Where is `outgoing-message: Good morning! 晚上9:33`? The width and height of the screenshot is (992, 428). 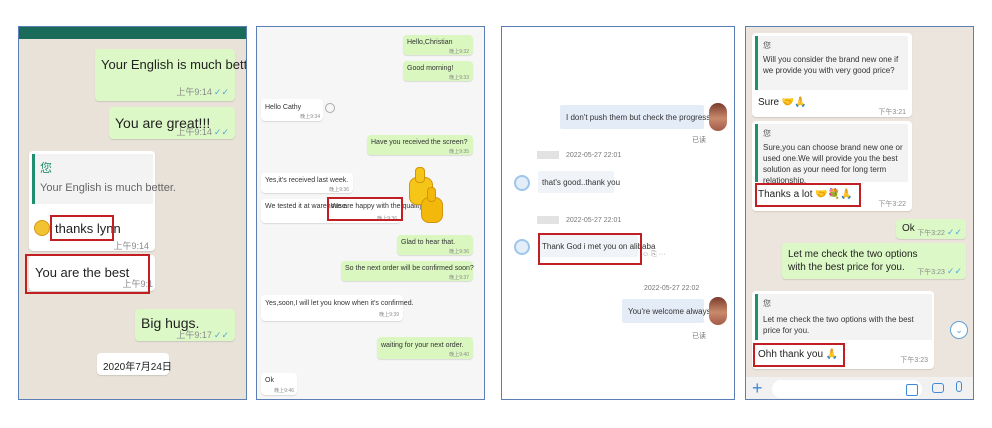 outgoing-message: Good morning! 晚上9:33 is located at coordinates (438, 71).